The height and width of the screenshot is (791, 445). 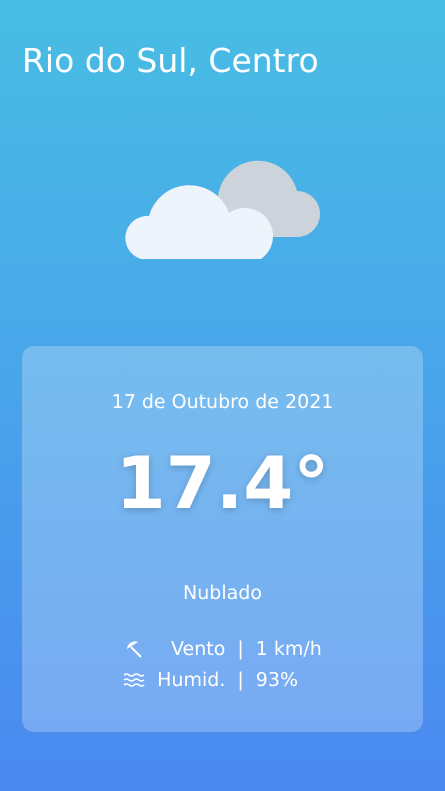 What do you see at coordinates (222, 593) in the screenshot?
I see `condition-text: Nublado` at bounding box center [222, 593].